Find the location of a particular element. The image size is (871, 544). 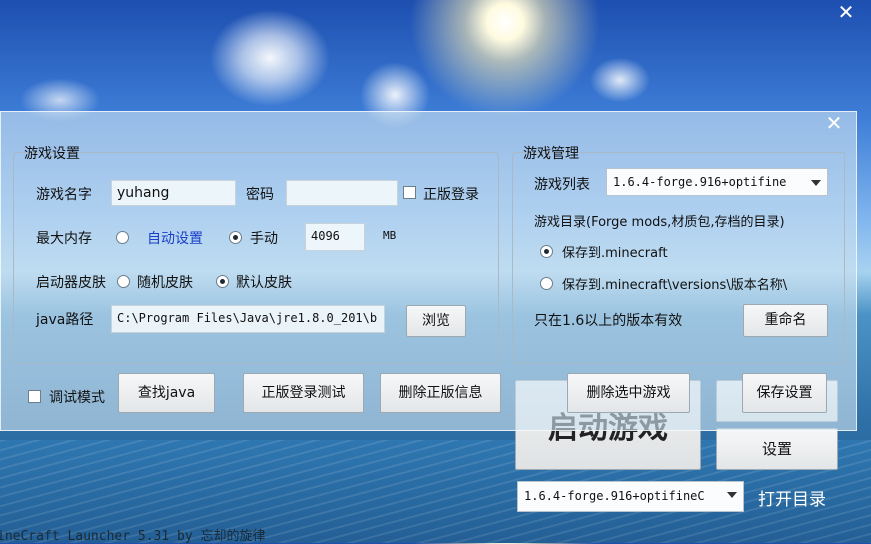

save-settings-button: 保存设置 is located at coordinates (784, 393).